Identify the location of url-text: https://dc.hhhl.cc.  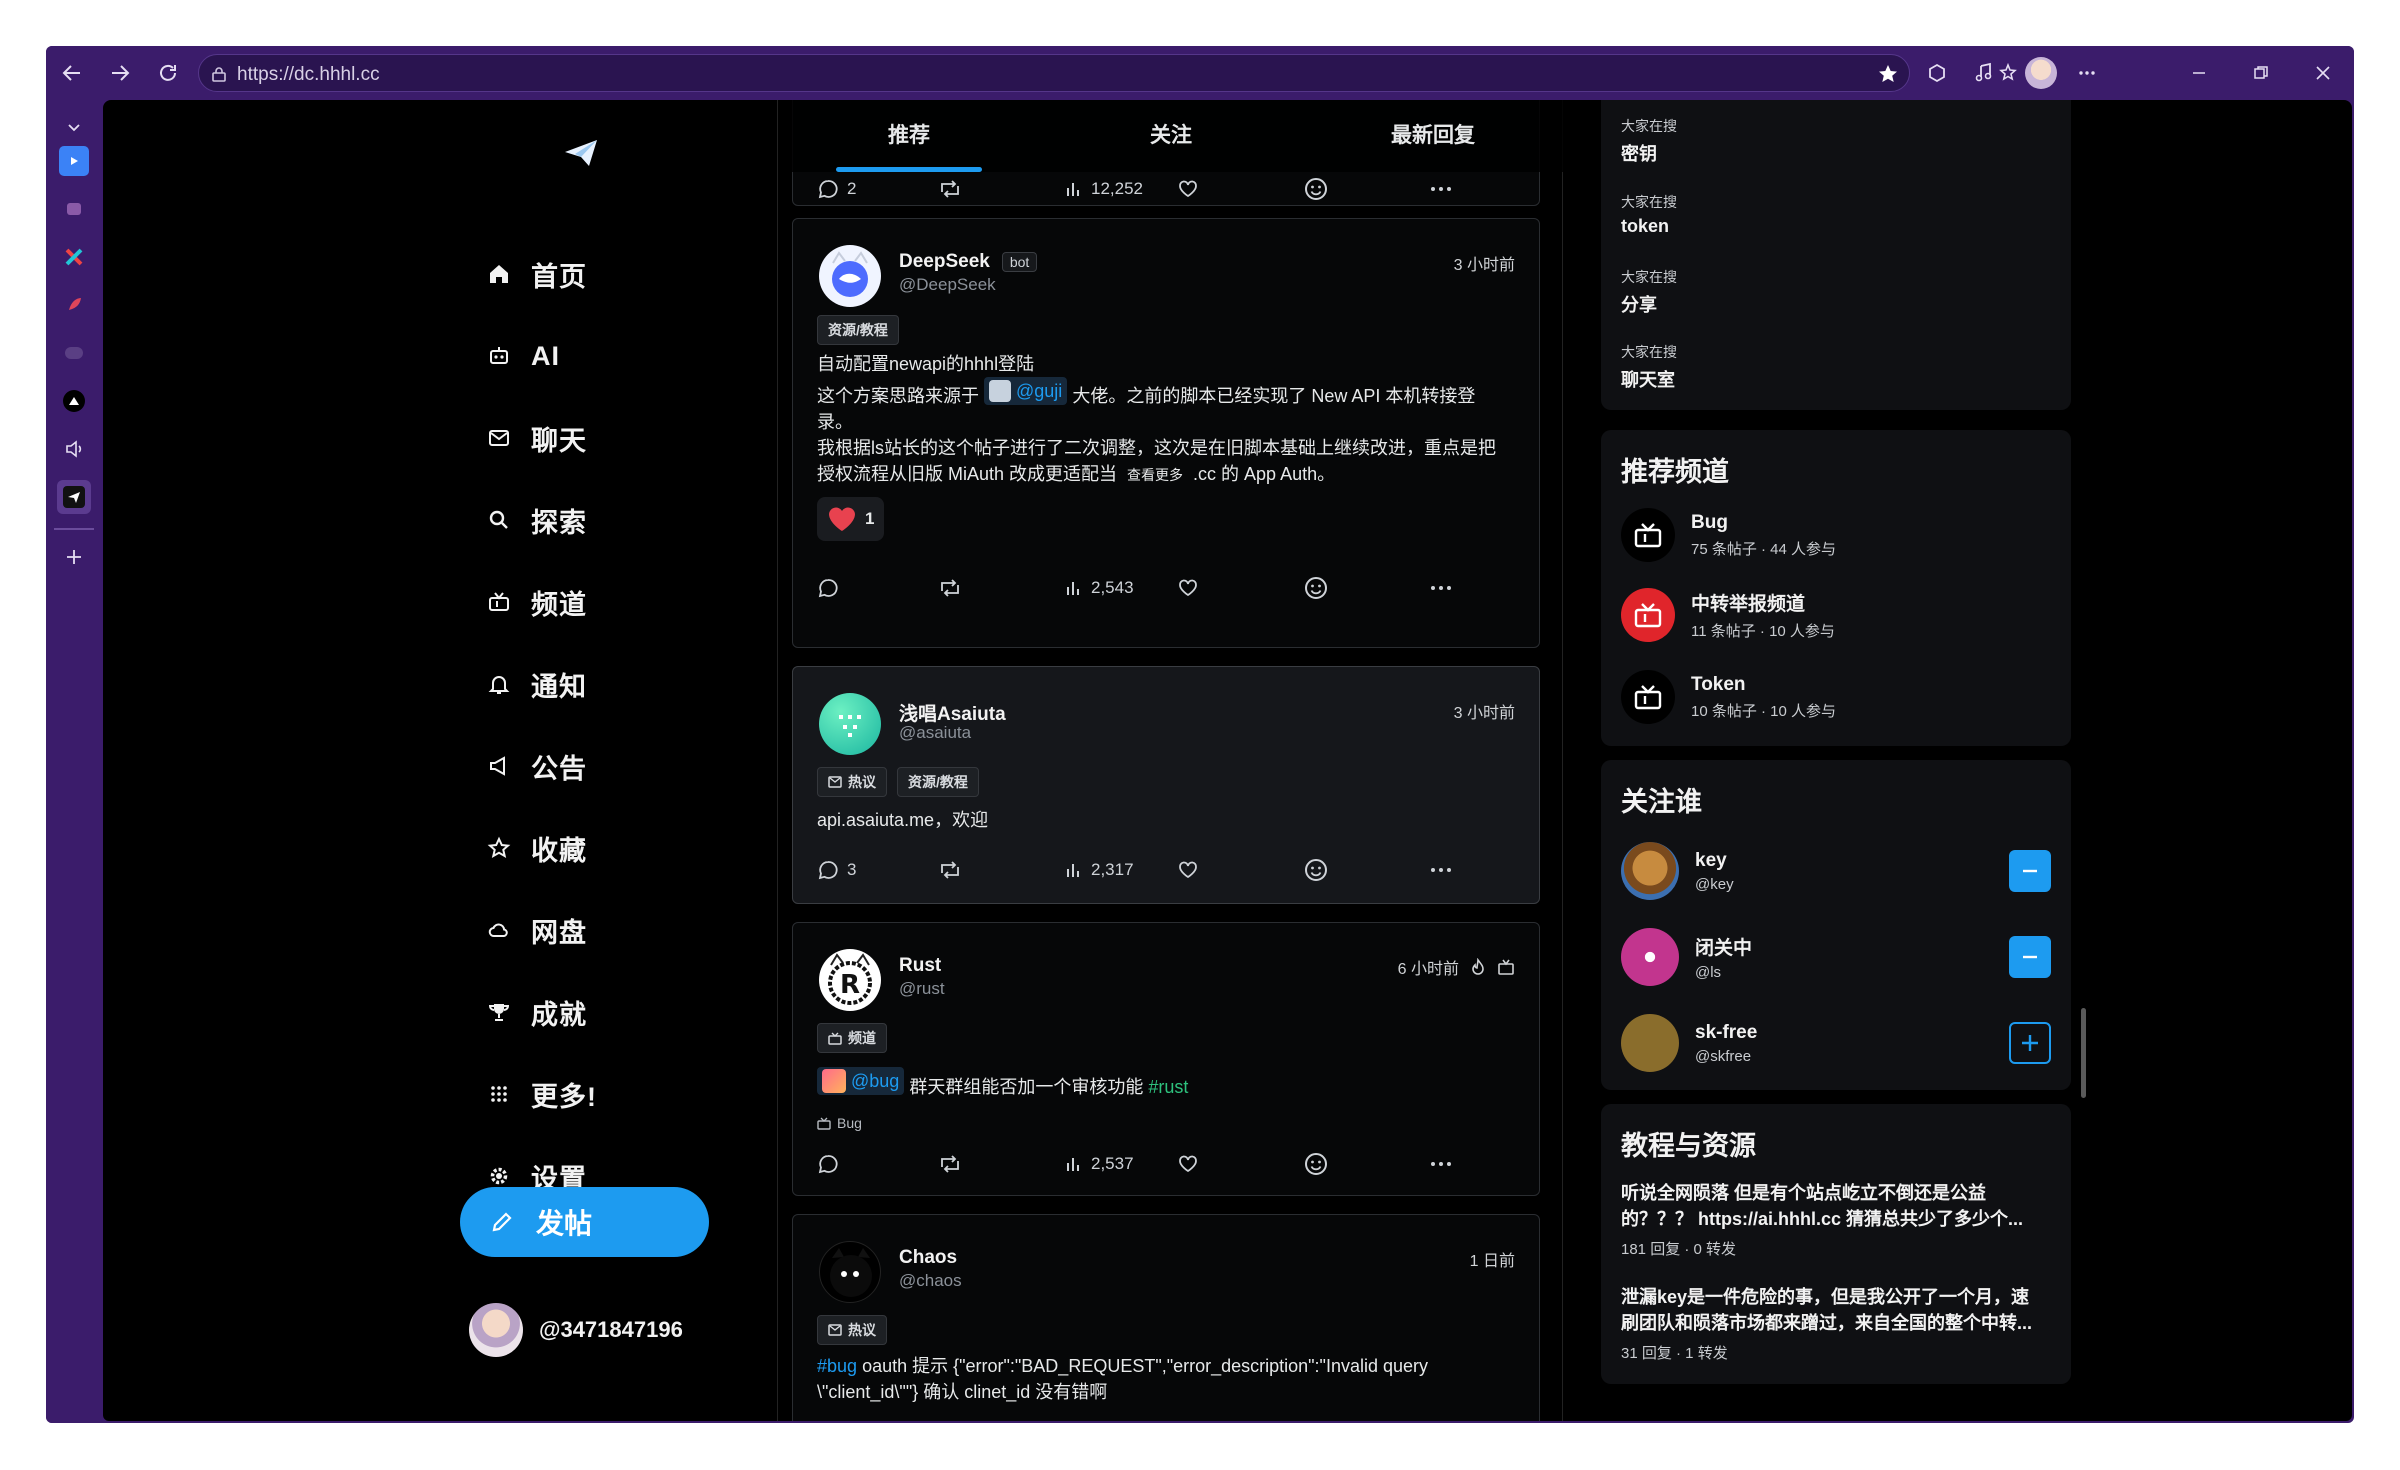
(308, 75).